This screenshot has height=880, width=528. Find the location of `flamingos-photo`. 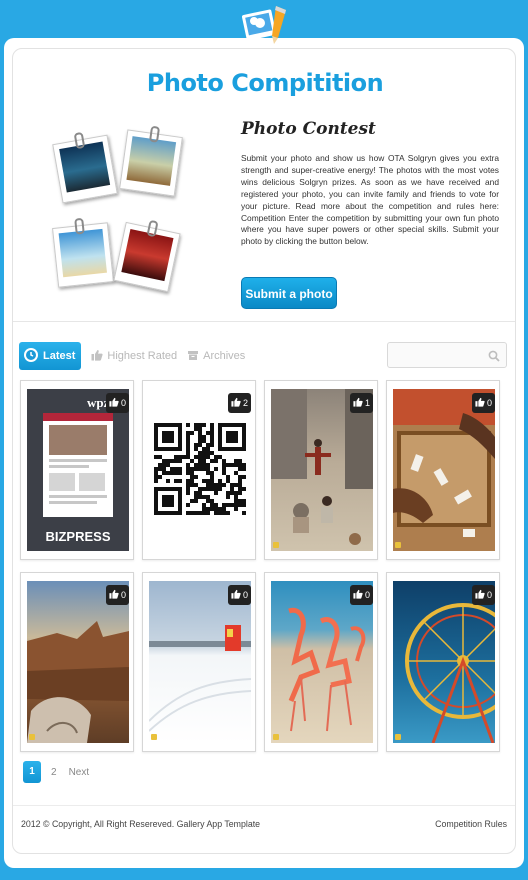

flamingos-photo is located at coordinates (322, 662).